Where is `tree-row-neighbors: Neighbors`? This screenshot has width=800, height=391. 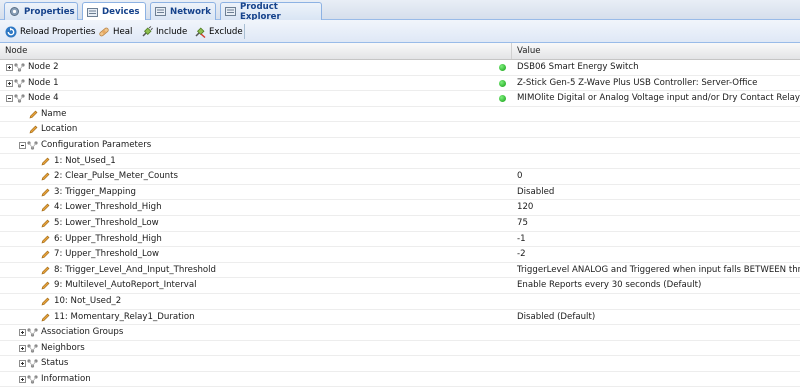 tree-row-neighbors: Neighbors is located at coordinates (400, 349).